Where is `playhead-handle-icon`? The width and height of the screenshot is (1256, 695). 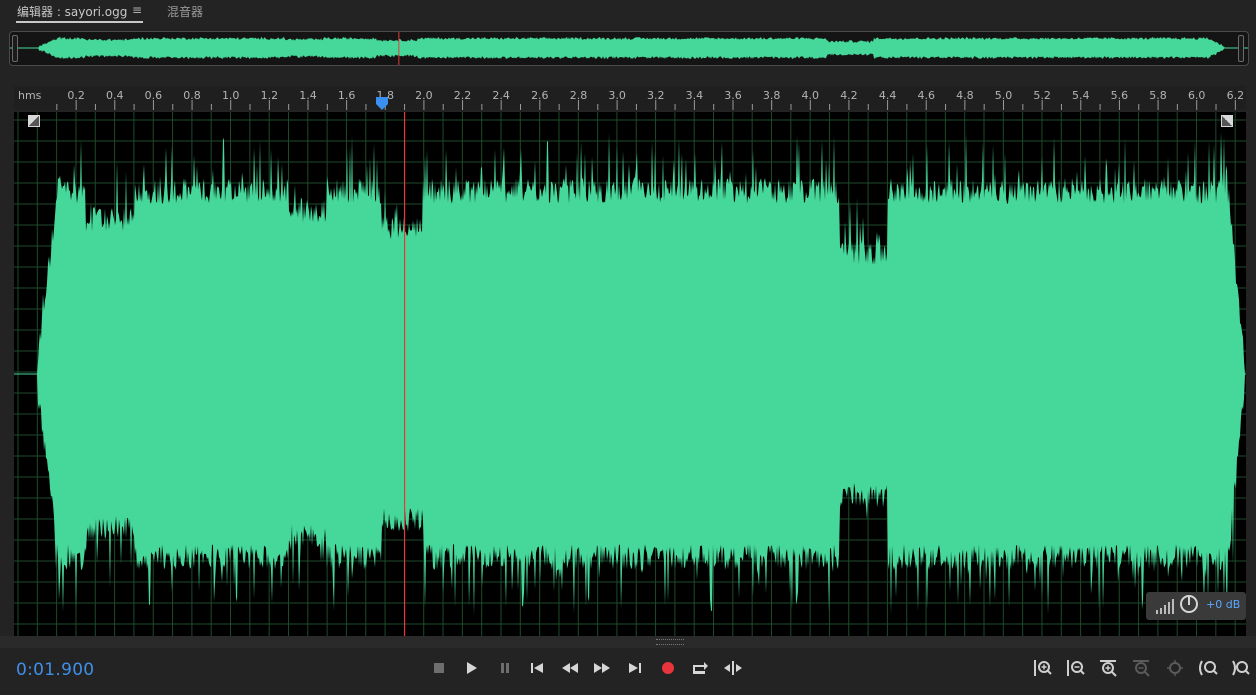 playhead-handle-icon is located at coordinates (382, 104).